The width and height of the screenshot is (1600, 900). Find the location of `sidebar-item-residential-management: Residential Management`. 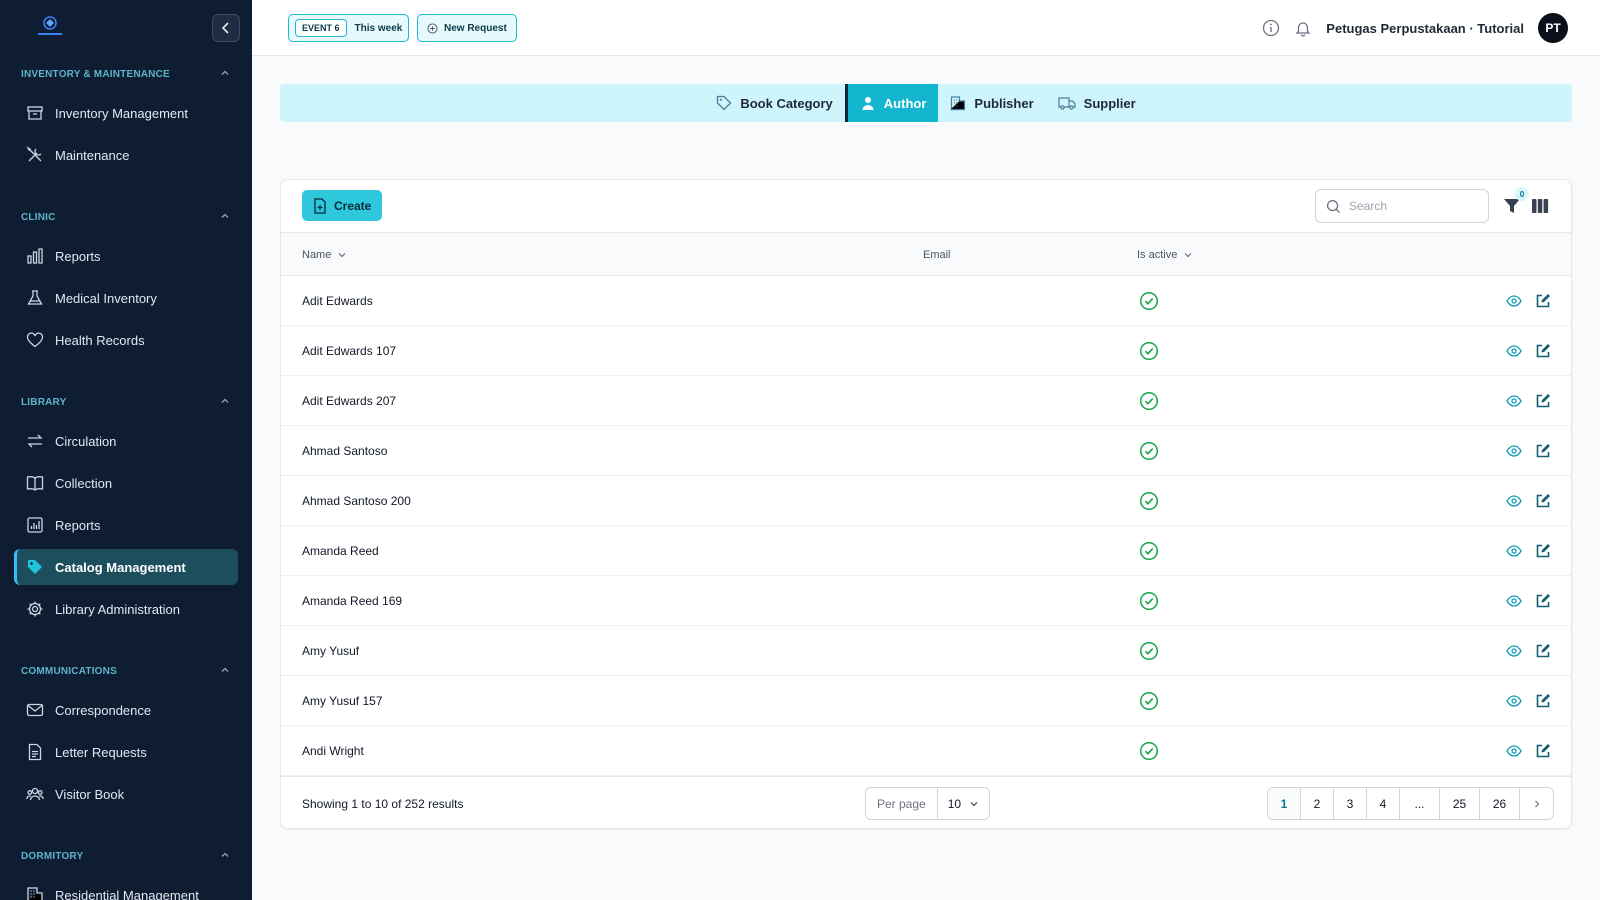

sidebar-item-residential-management: Residential Management is located at coordinates (126, 888).